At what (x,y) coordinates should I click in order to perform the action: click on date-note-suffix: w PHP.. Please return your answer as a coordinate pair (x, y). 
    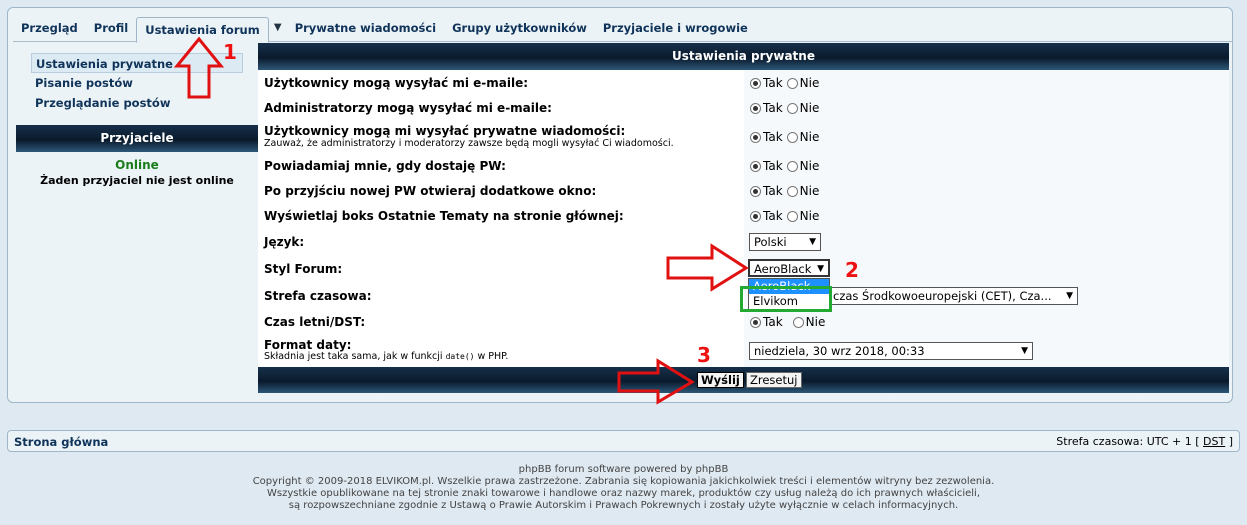
    Looking at the image, I should click on (493, 356).